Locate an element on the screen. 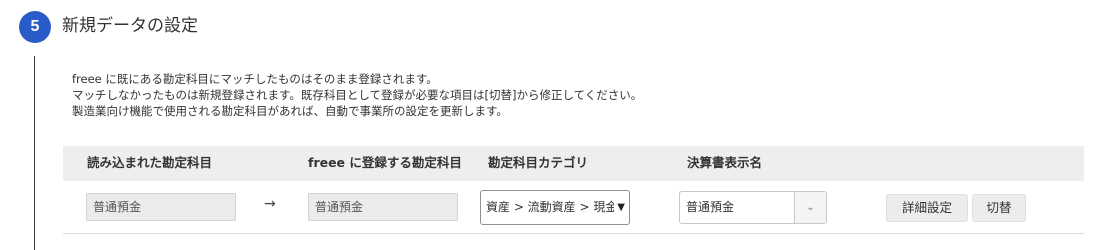  description-line-3: 製造業向け機能で使用される勘定科目があれば、自動で事業所の設定を更新します。 is located at coordinates (290, 111).